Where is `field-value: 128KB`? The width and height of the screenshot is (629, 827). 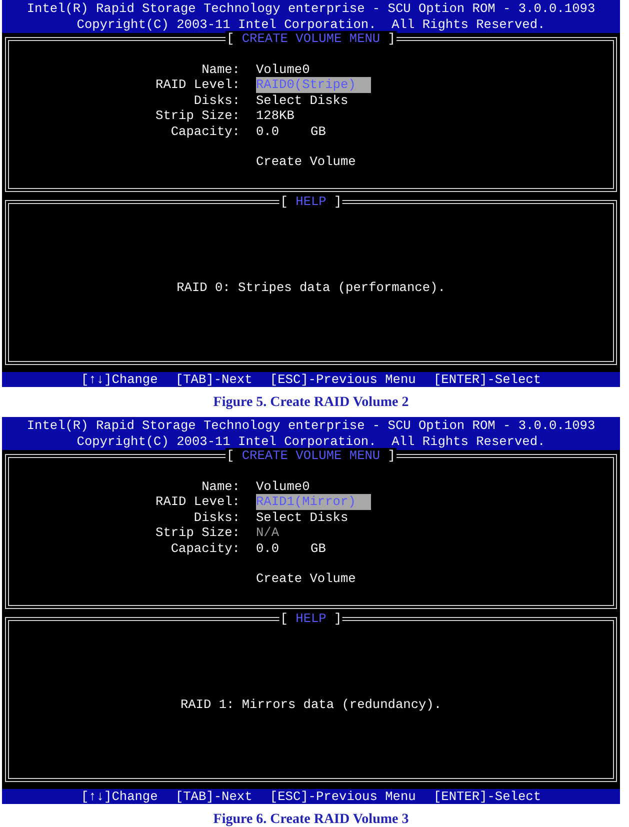
field-value: 128KB is located at coordinates (275, 116).